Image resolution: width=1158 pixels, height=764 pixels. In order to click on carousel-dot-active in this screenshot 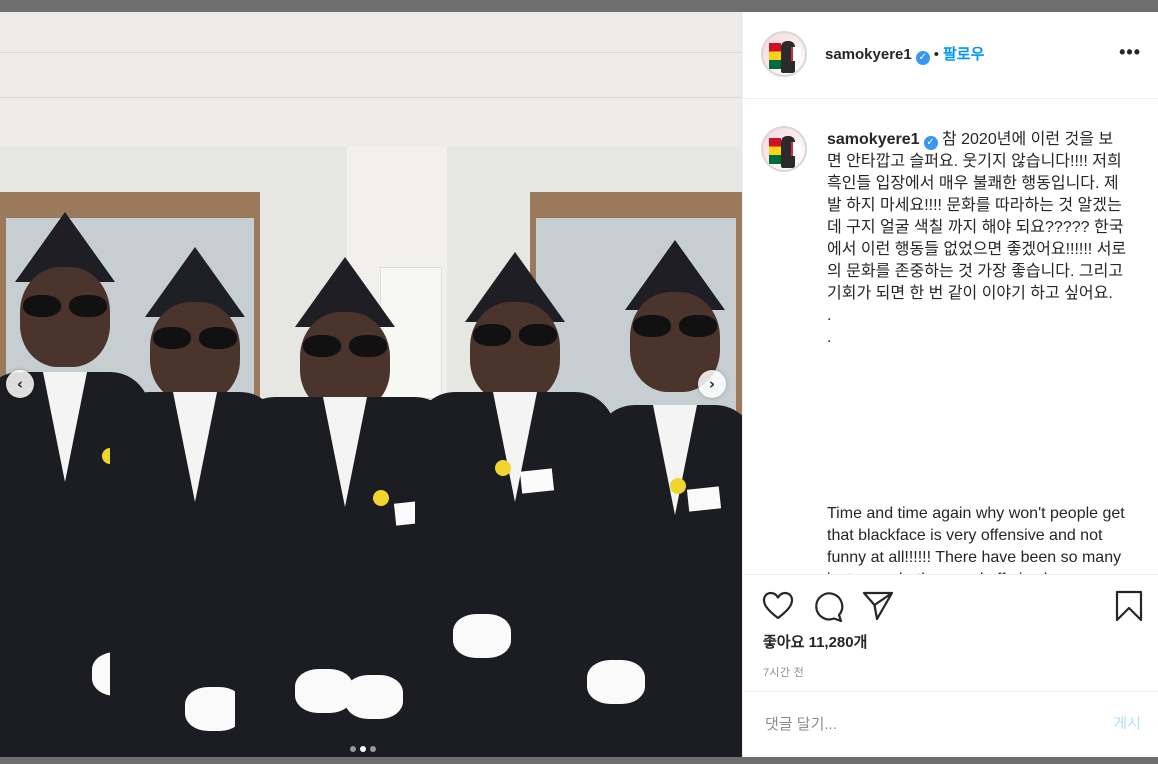, I will do `click(363, 749)`.